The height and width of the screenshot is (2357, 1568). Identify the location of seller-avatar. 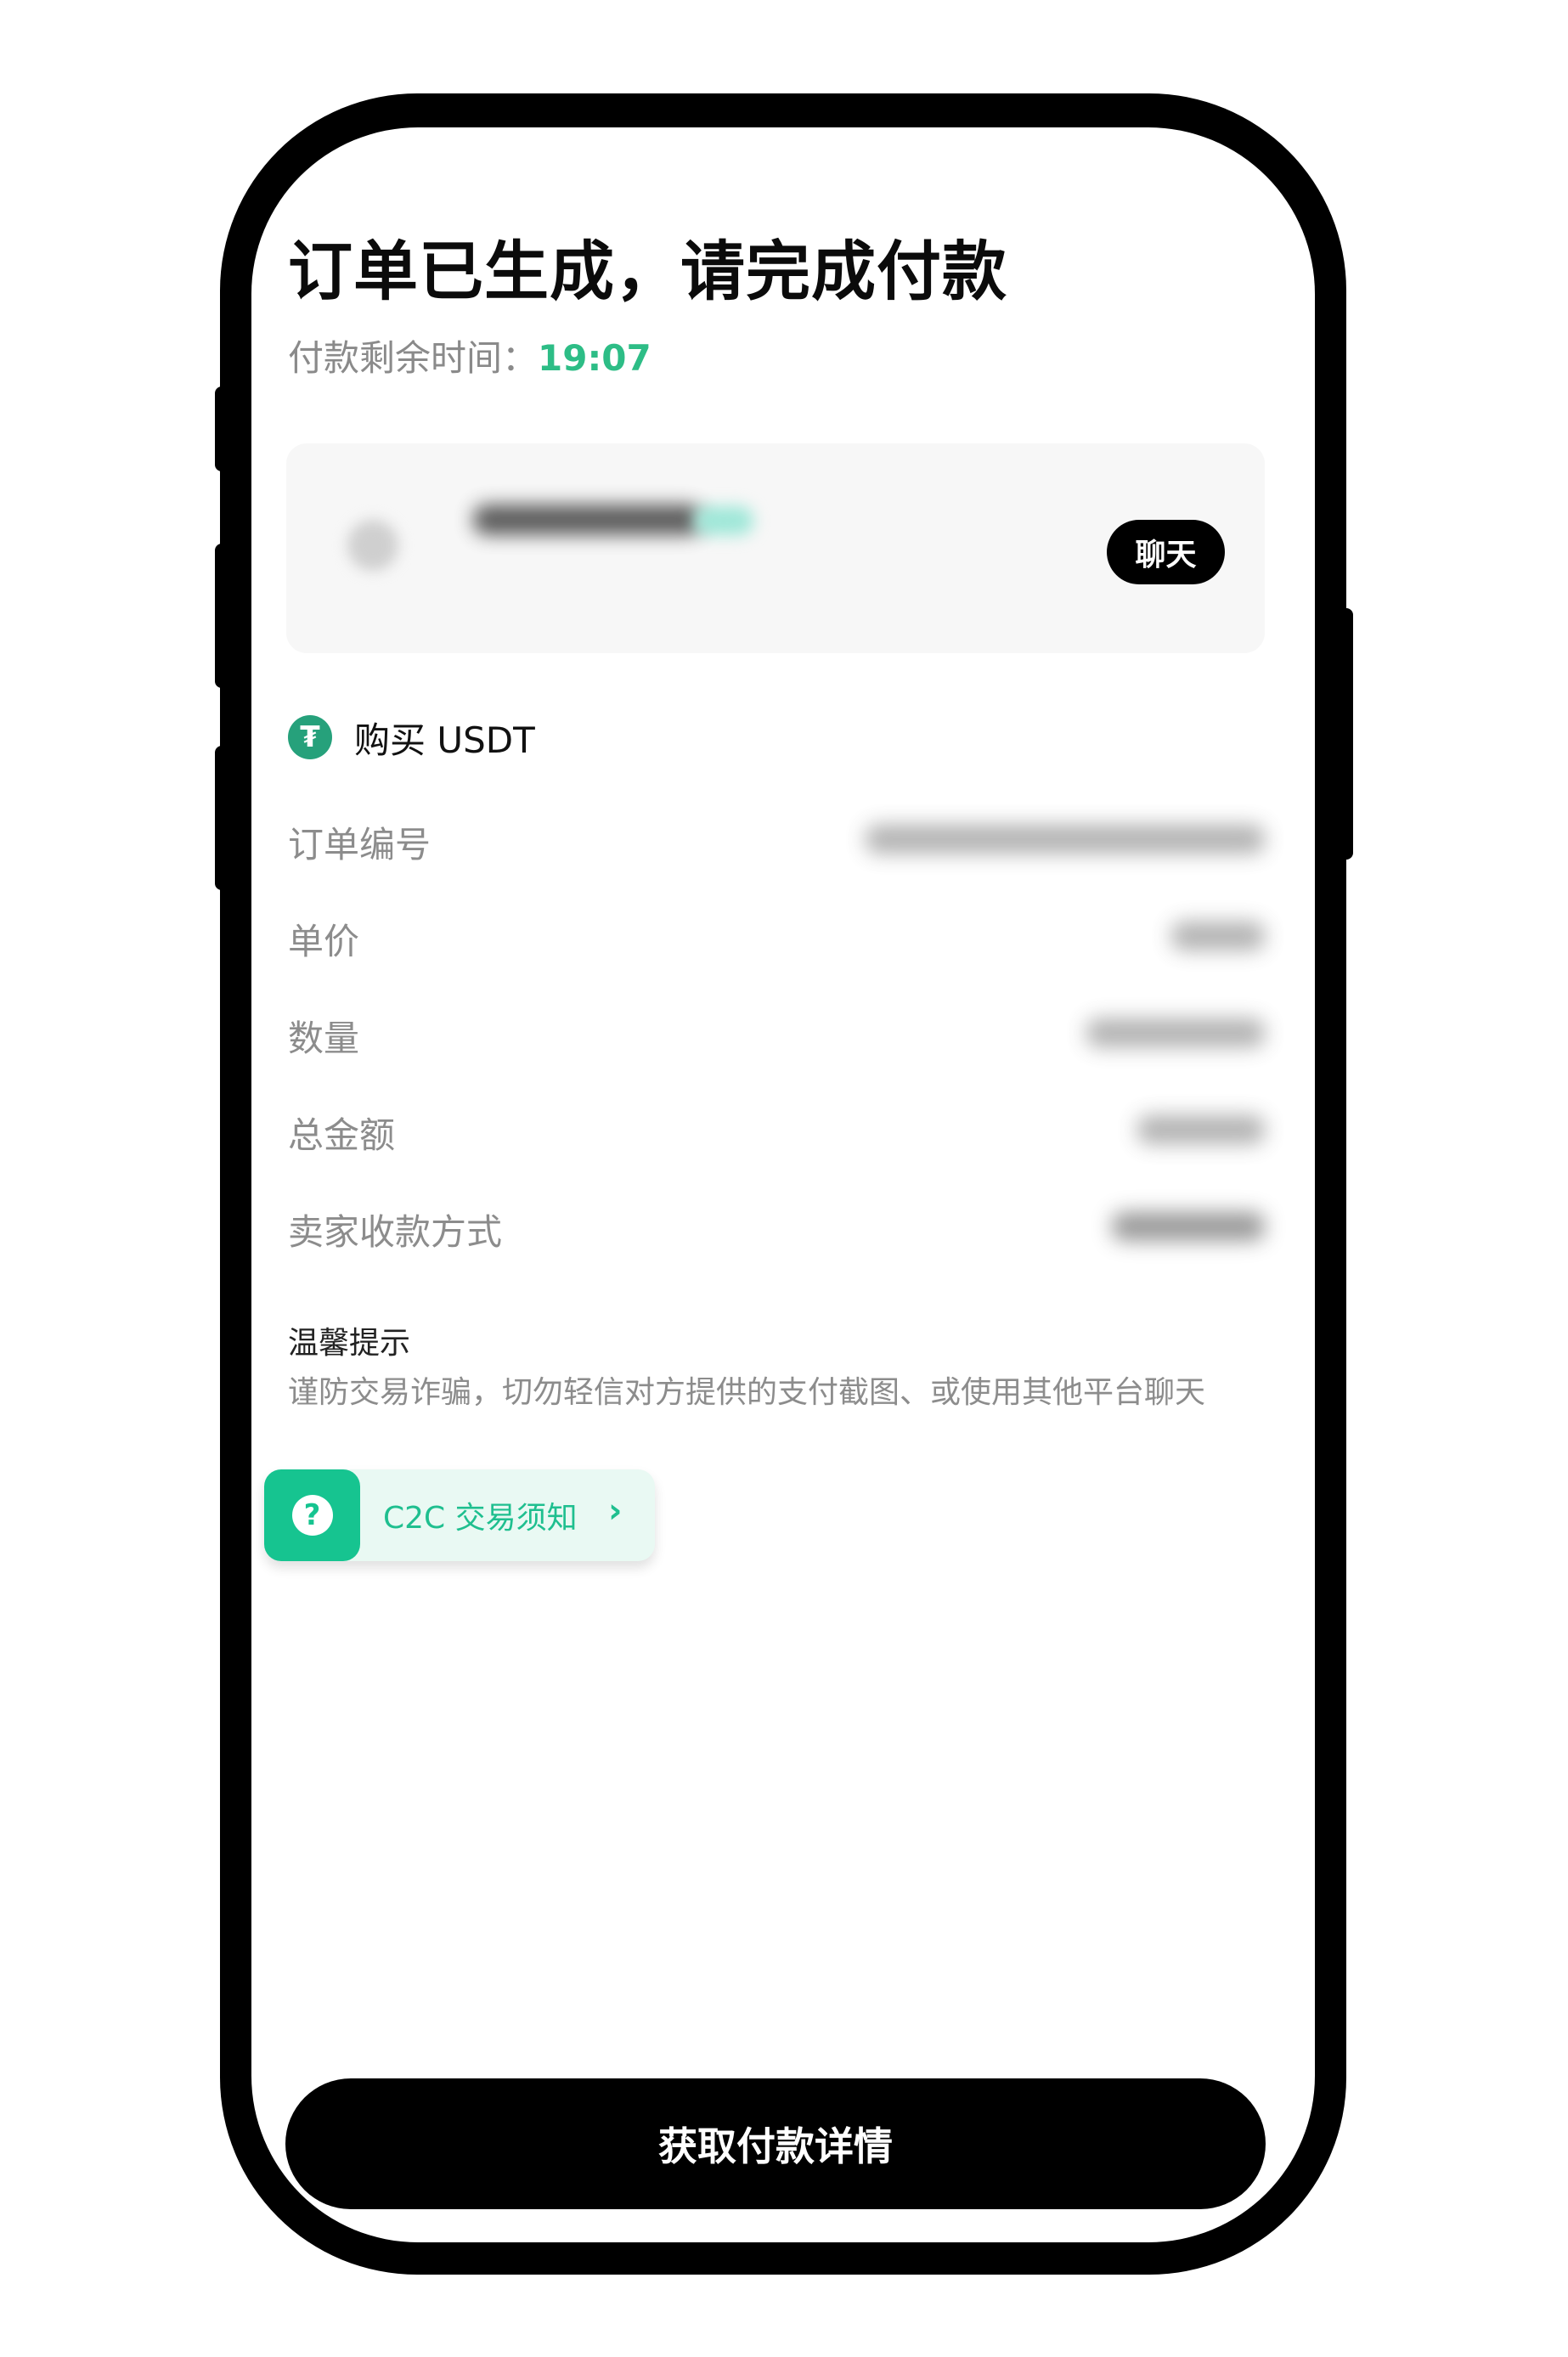
(372, 545).